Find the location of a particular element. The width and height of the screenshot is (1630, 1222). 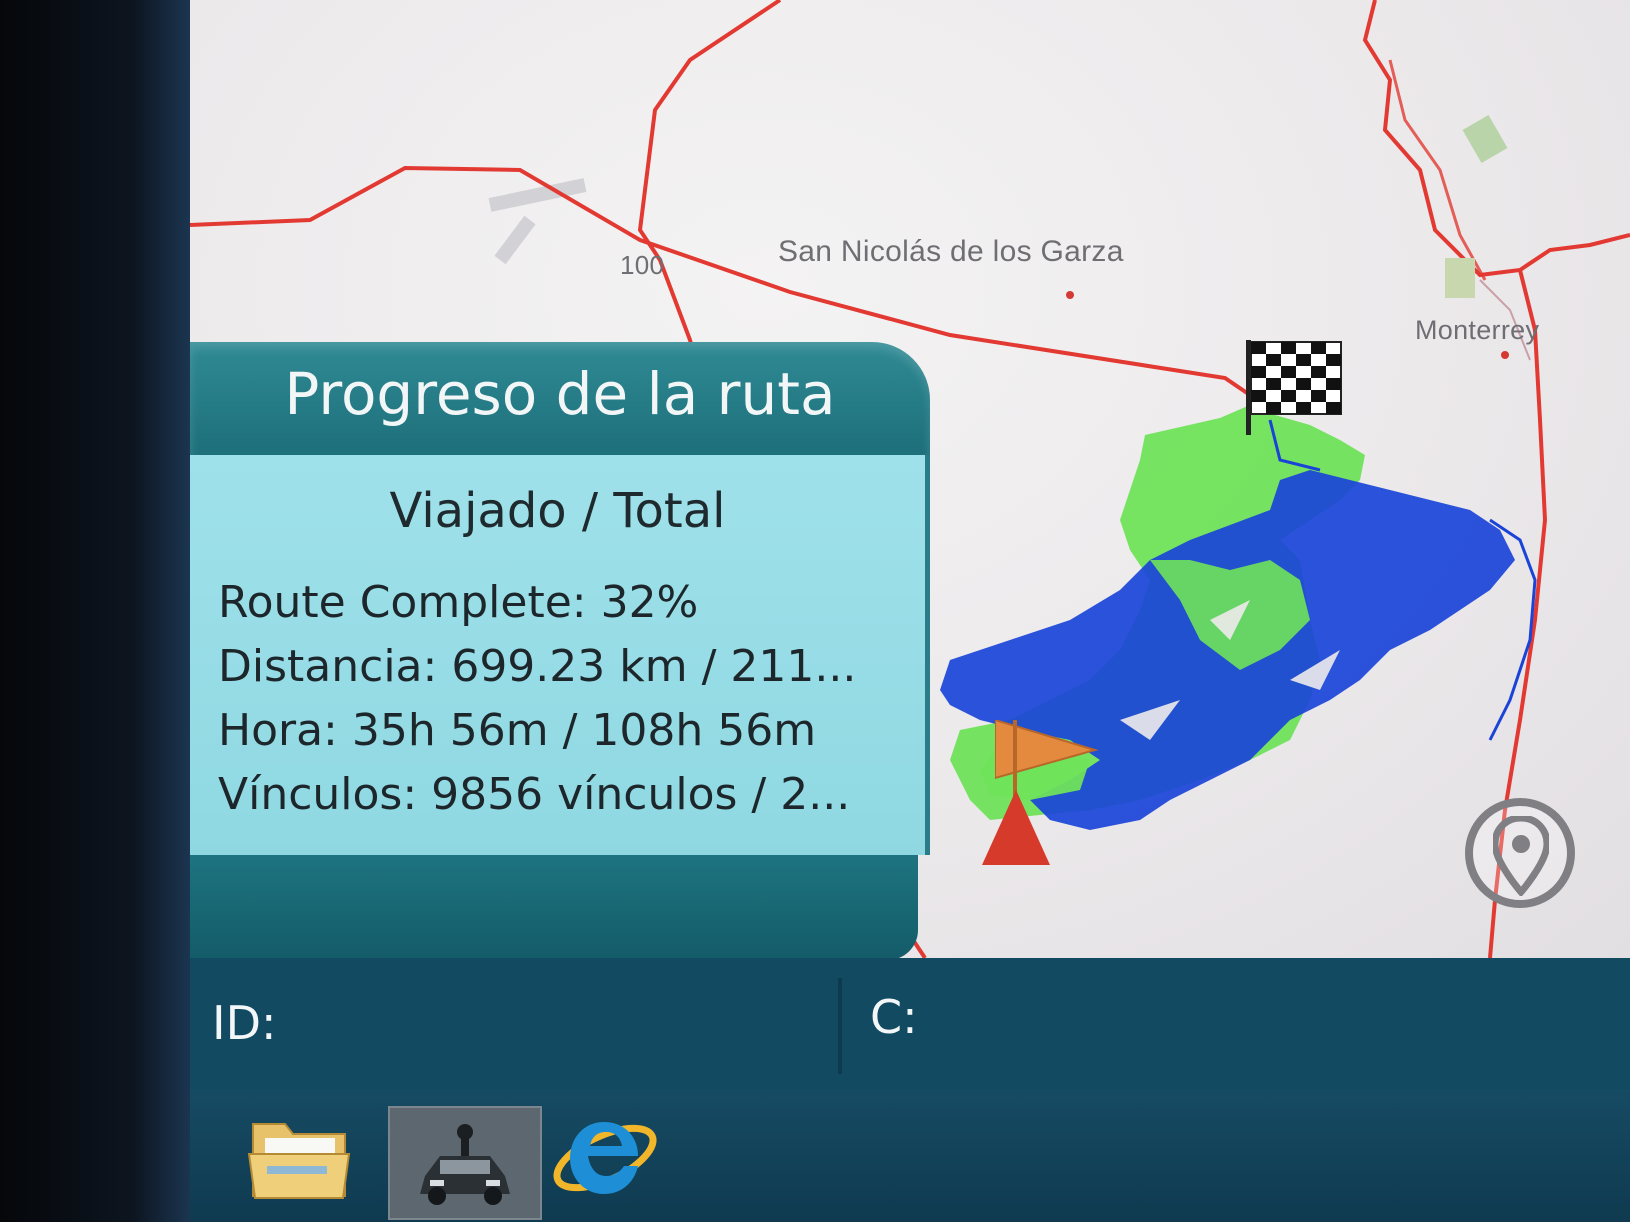

city-label-monterrey: Monterrey is located at coordinates (1477, 330).